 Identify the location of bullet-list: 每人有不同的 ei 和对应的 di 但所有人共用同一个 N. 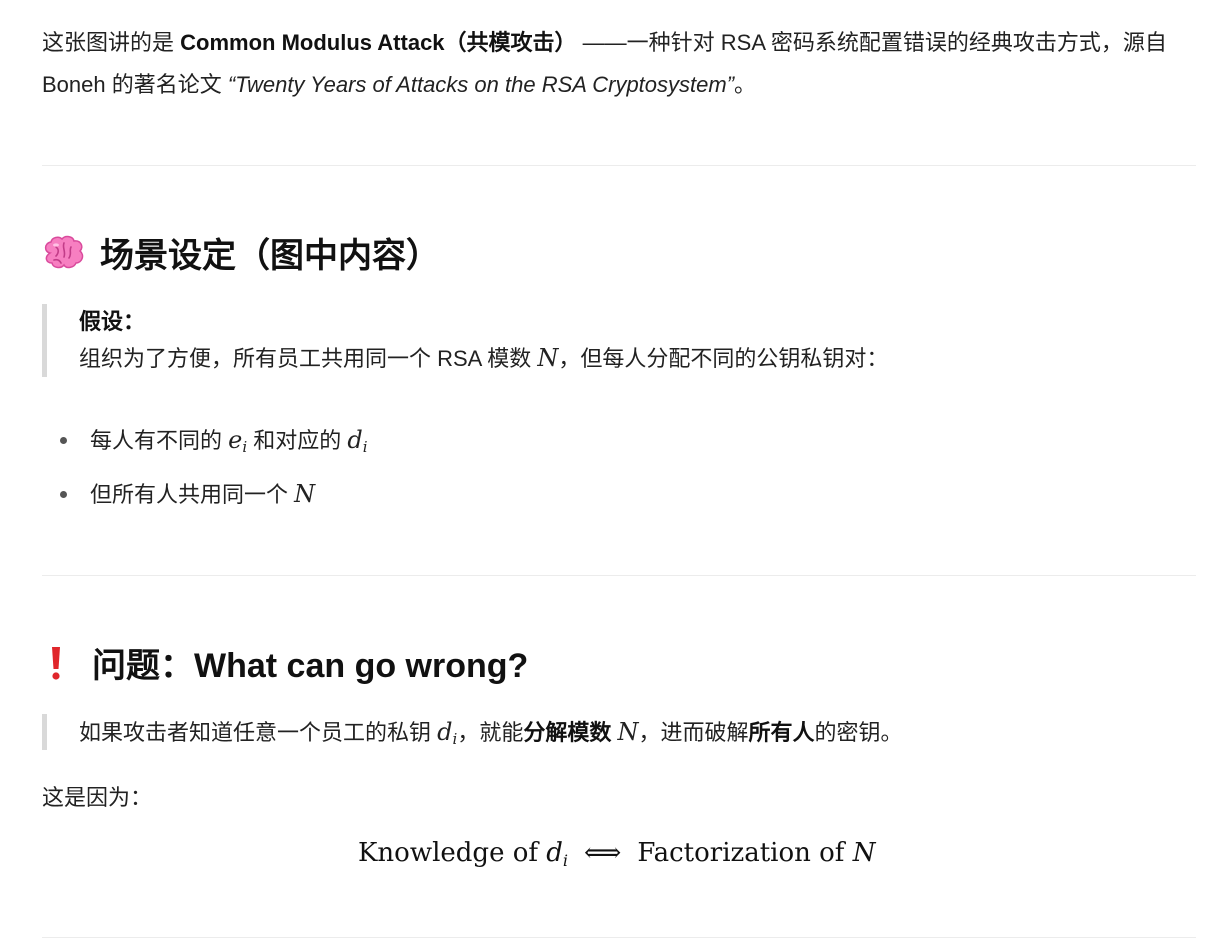
(205, 470).